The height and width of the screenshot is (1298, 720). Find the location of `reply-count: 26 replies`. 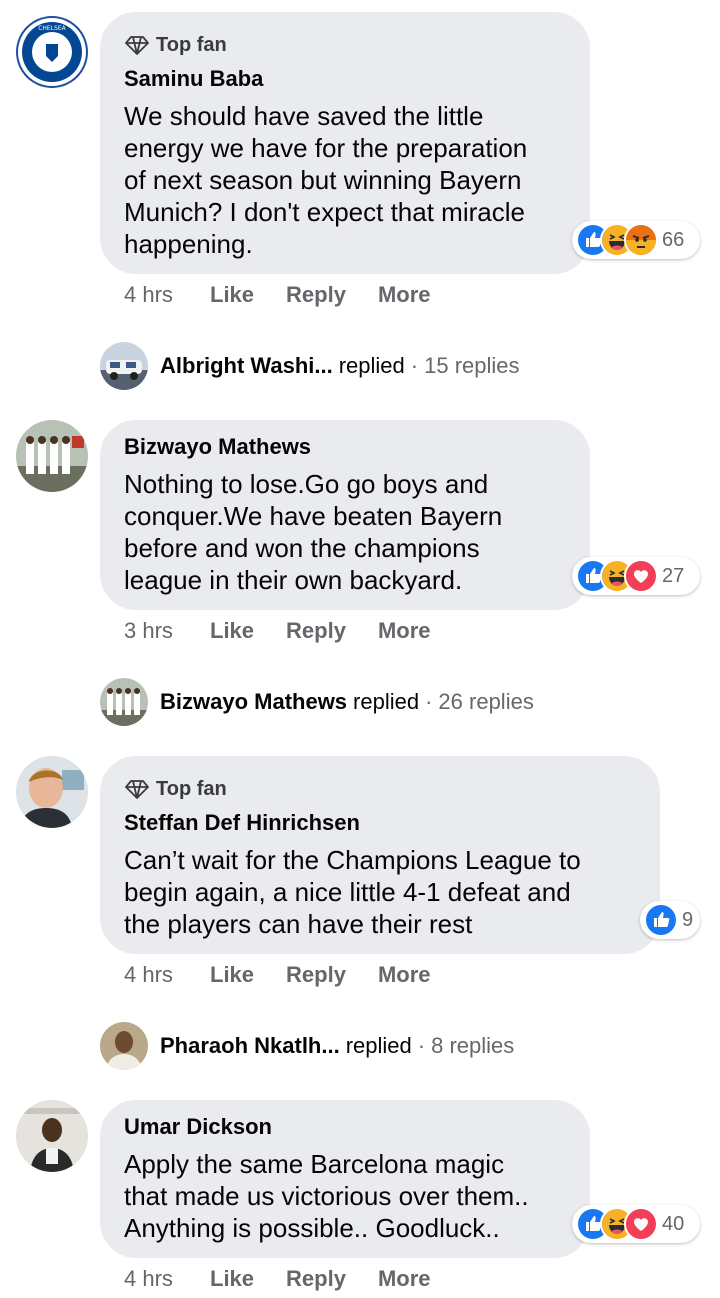

reply-count: 26 replies is located at coordinates (485, 702).